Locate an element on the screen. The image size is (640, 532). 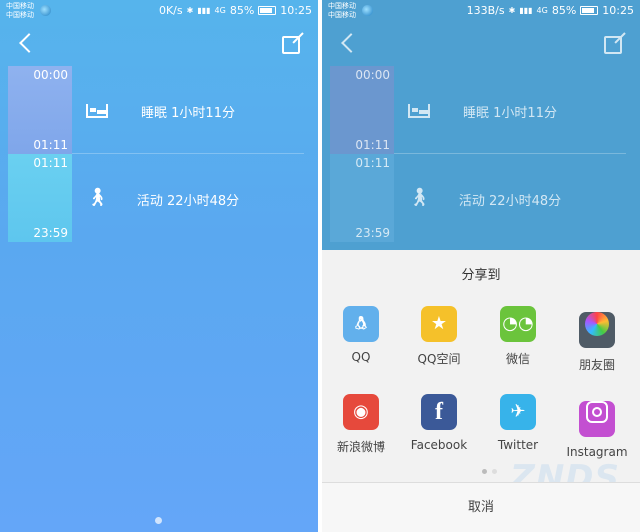
app-label: Facebook is located at coordinates (439, 445).